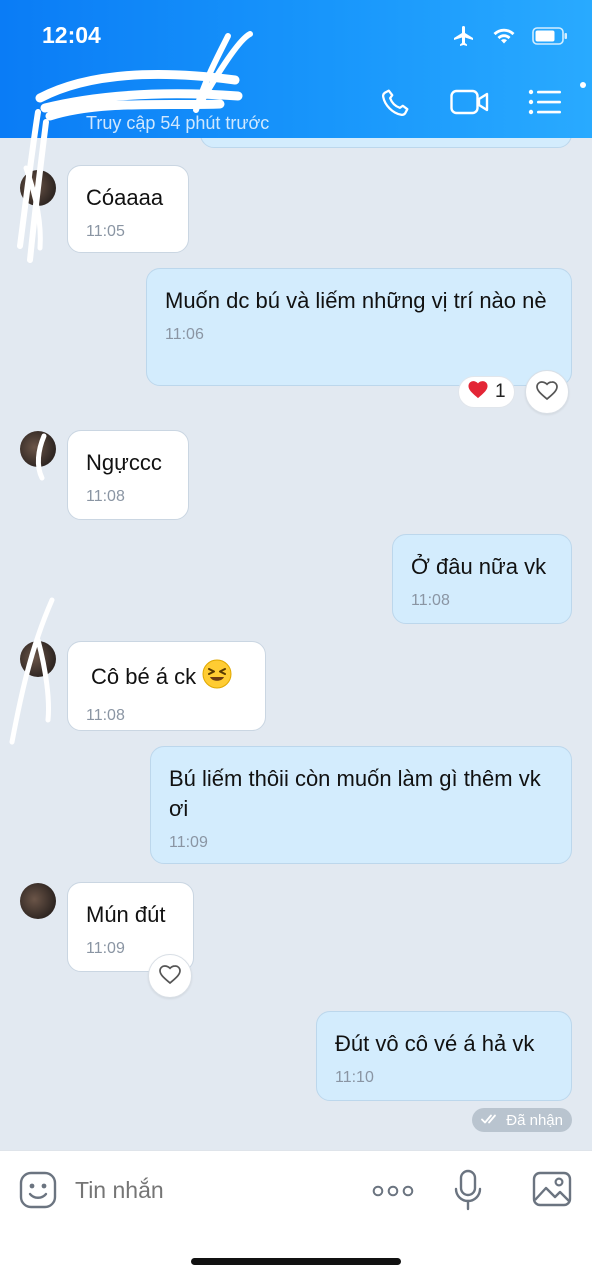 This screenshot has width=592, height=1280. I want to click on chat-header: 12:04 Truy cập 54 phút trước, so click(296, 69).